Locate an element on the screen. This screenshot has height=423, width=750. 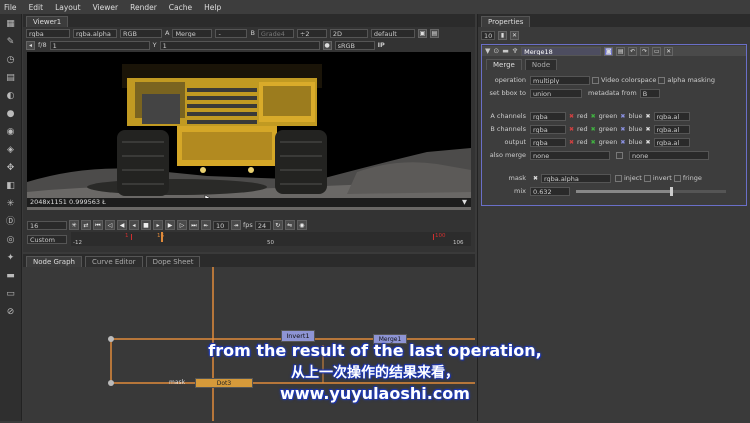
next-frame-icon: ▸ is located at coordinates (158, 225).